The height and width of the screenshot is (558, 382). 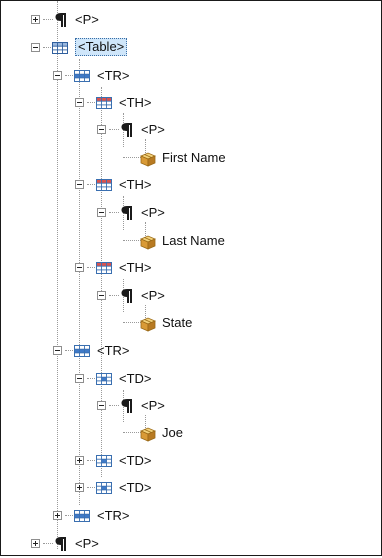 What do you see at coordinates (206, 49) in the screenshot?
I see `tree-node-table: <Table>` at bounding box center [206, 49].